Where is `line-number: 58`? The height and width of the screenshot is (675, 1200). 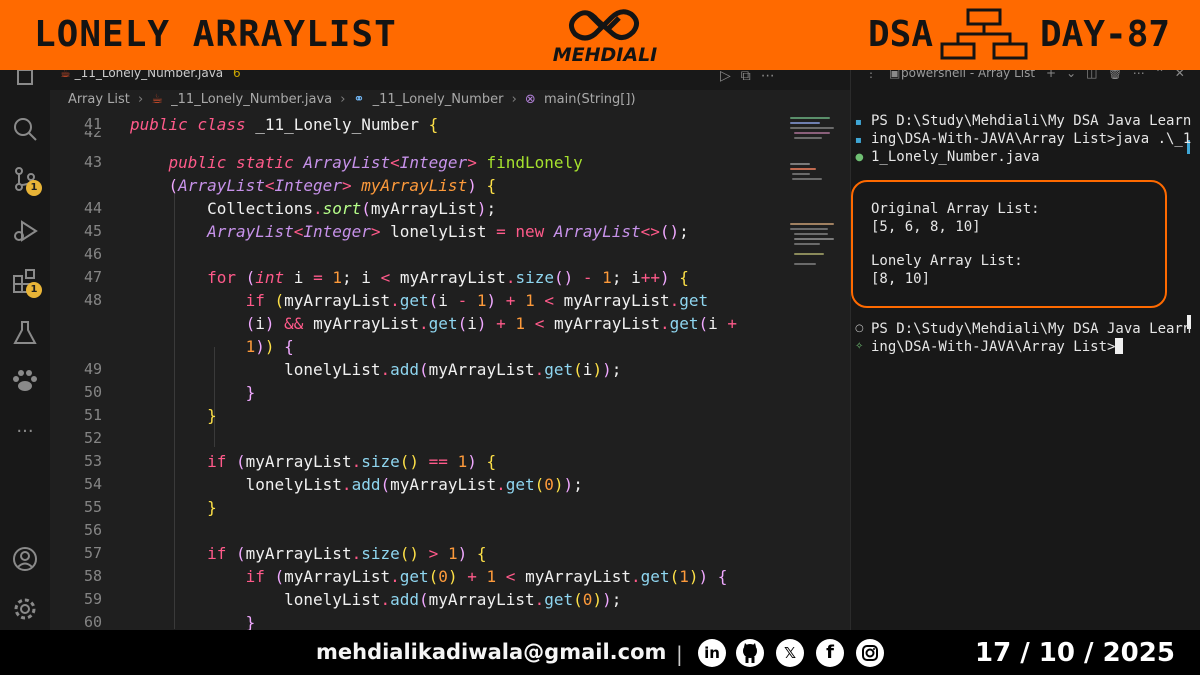 line-number: 58 is located at coordinates (92, 576).